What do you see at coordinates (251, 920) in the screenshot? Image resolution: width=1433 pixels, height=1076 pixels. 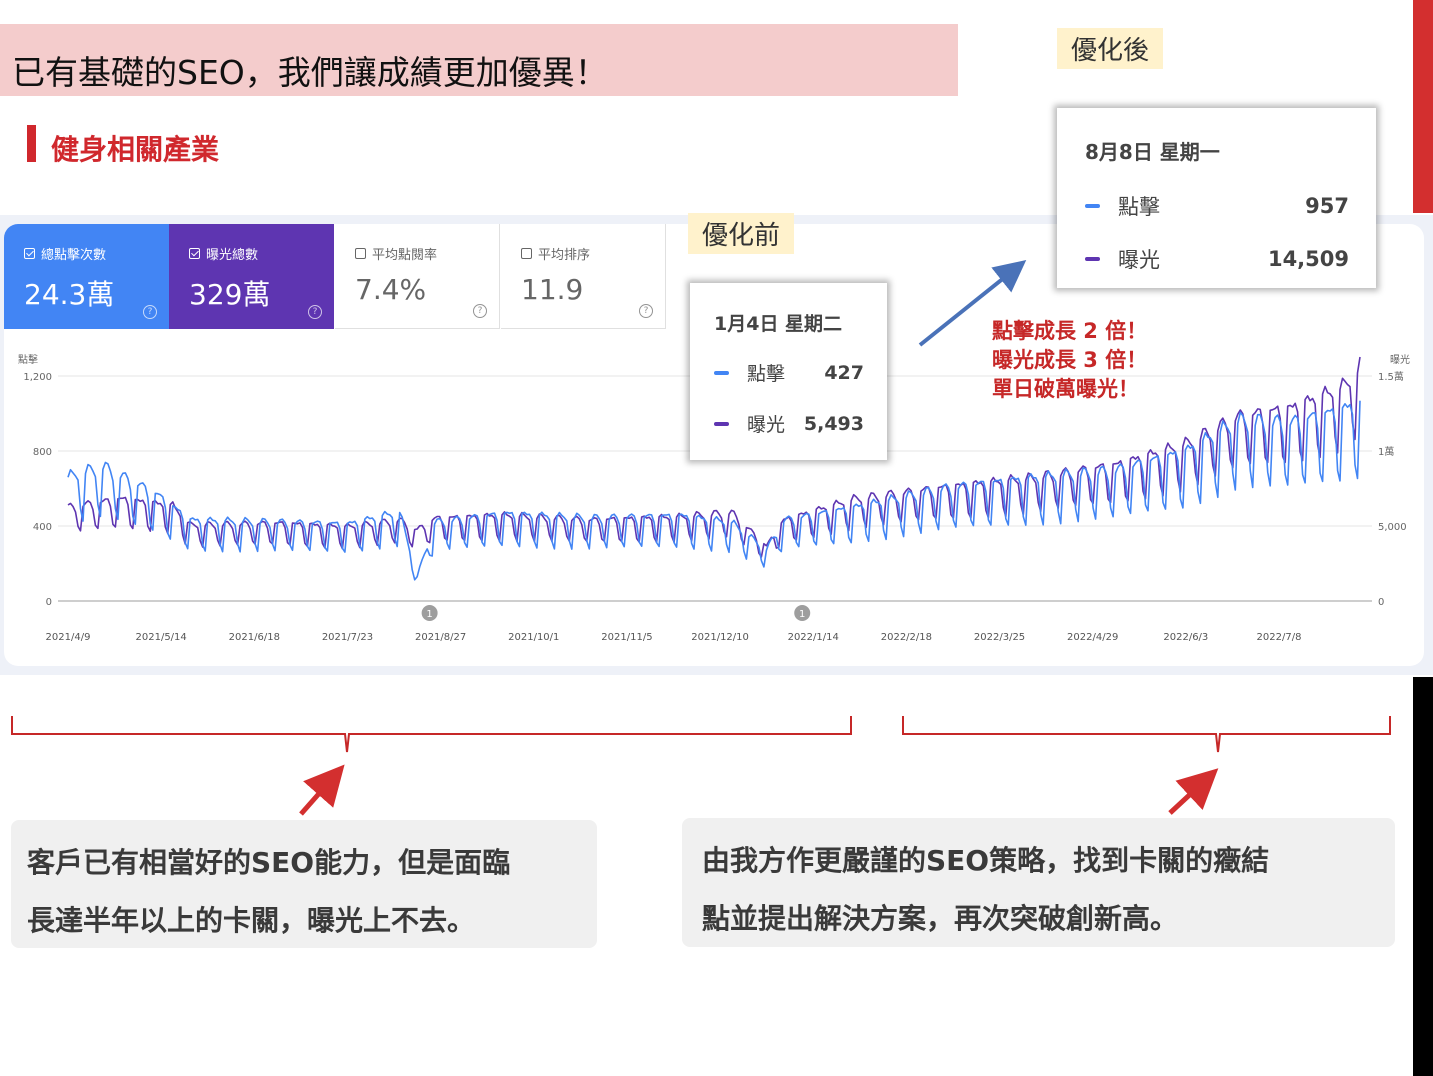 I see `explanation-line: 長達半年以上的卡關，曝光上不去。` at bounding box center [251, 920].